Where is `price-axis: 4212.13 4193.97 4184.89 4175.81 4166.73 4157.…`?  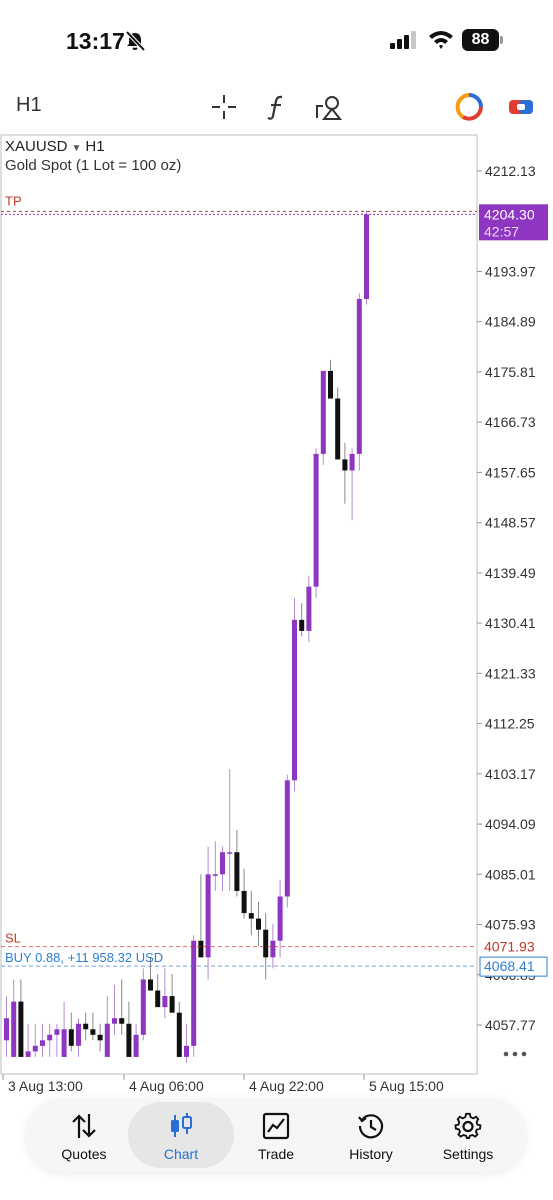
price-axis: 4212.13 4193.97 4184.89 4175.81 4166.73 4157.… is located at coordinates (506, 598).